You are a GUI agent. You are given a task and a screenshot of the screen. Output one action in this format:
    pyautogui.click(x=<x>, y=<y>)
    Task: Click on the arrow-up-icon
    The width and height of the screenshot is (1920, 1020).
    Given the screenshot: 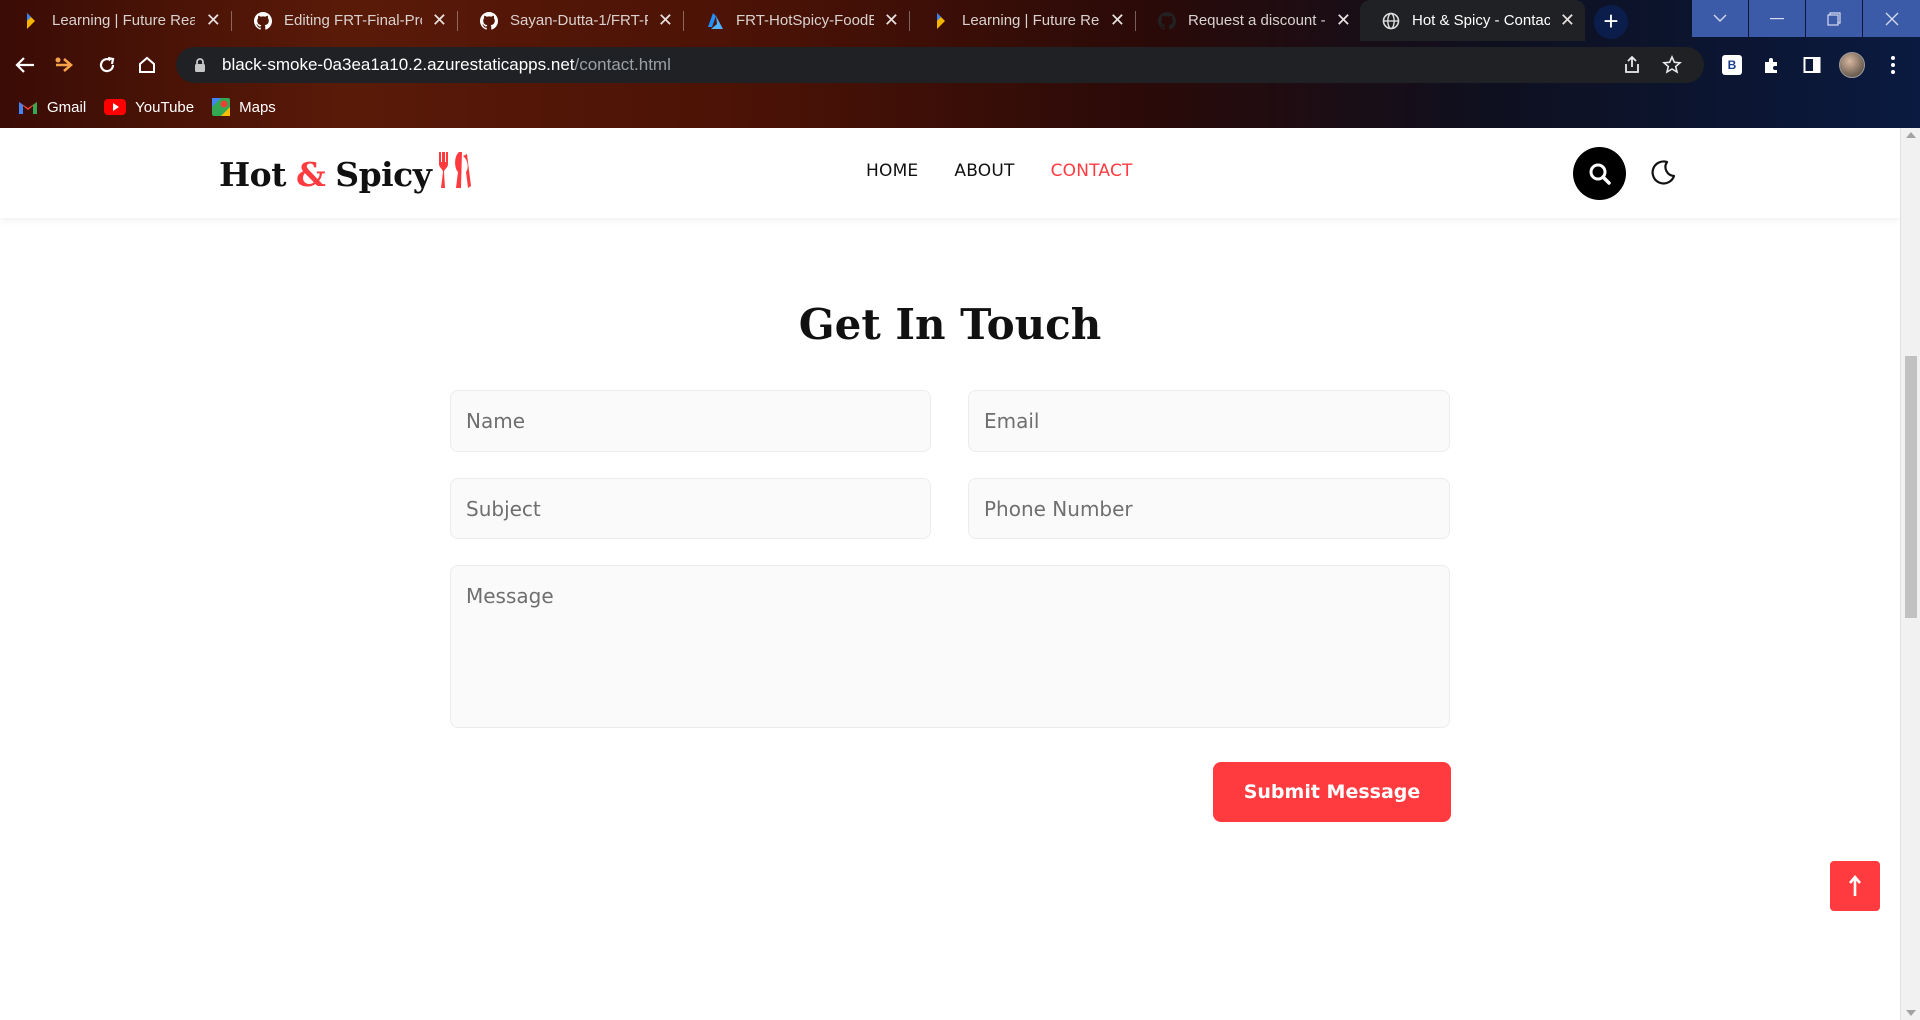 What is the action you would take?
    pyautogui.click(x=1855, y=885)
    